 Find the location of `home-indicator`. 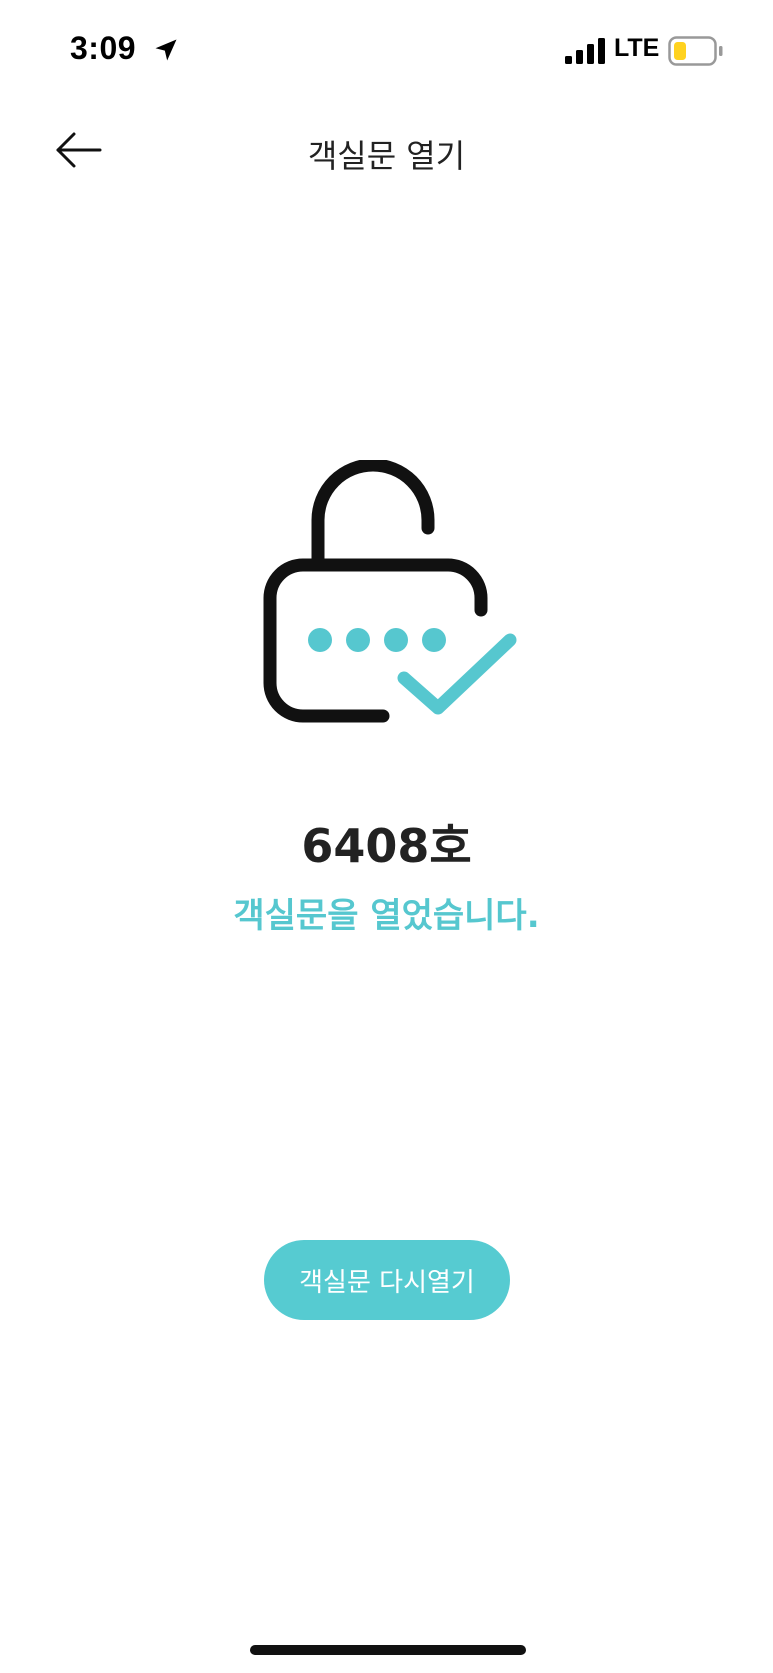

home-indicator is located at coordinates (388, 1650).